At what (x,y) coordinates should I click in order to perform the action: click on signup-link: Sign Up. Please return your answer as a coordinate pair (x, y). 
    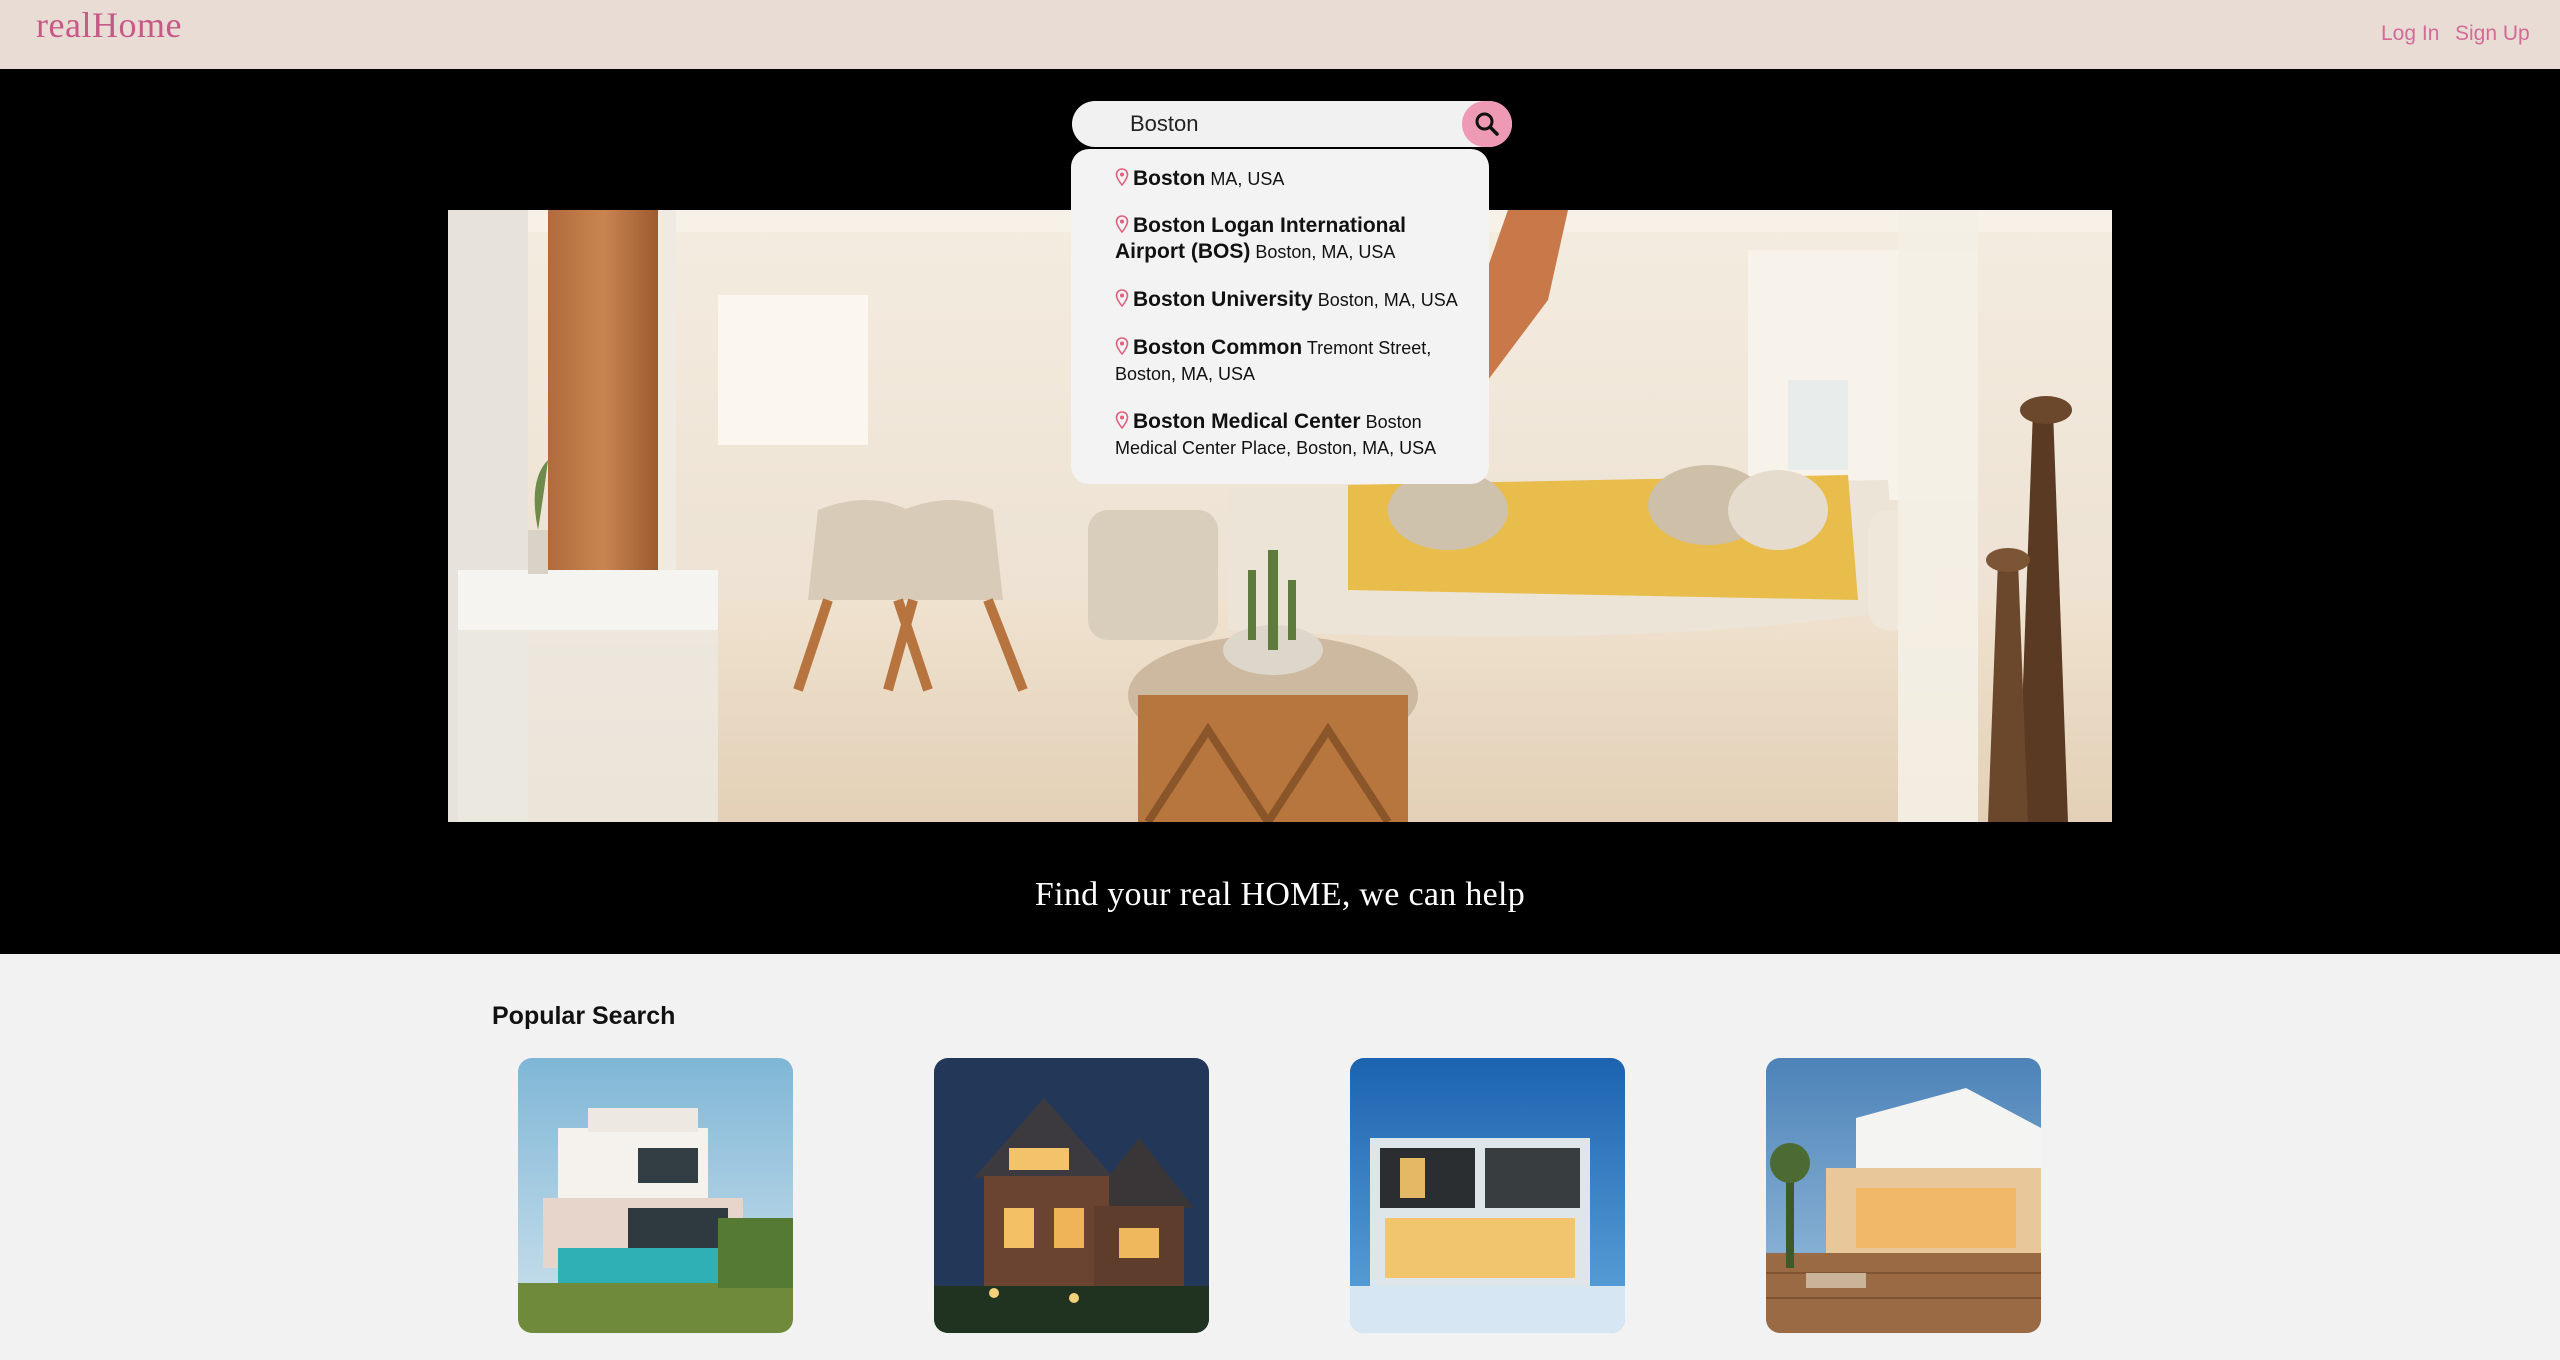
    Looking at the image, I should click on (2492, 34).